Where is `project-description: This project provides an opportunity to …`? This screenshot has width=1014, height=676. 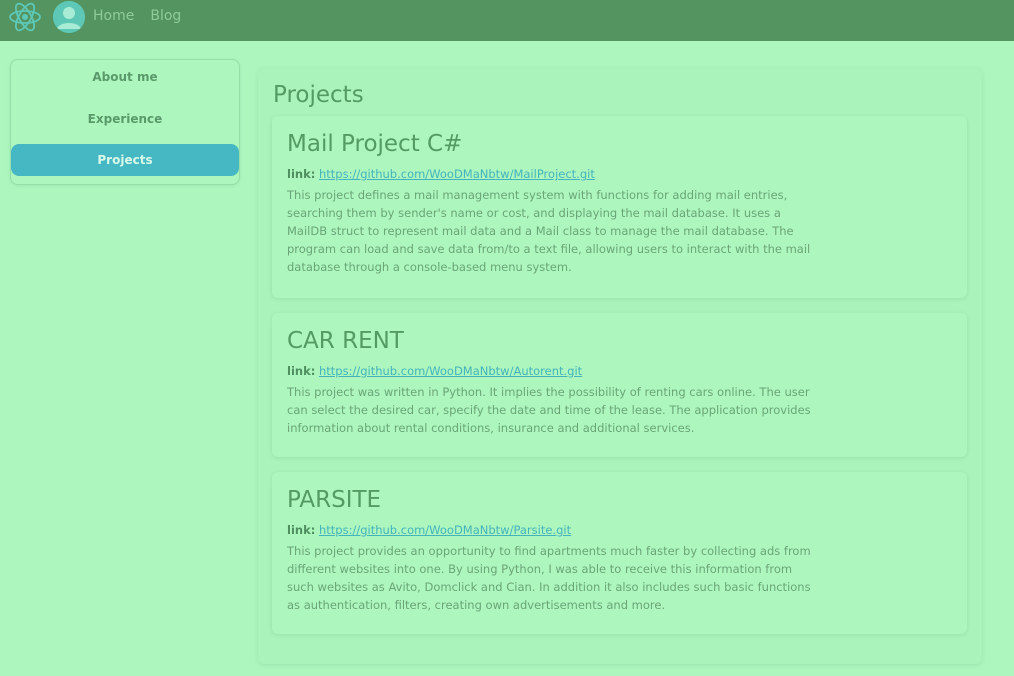 project-description: This project provides an opportunity to … is located at coordinates (549, 578).